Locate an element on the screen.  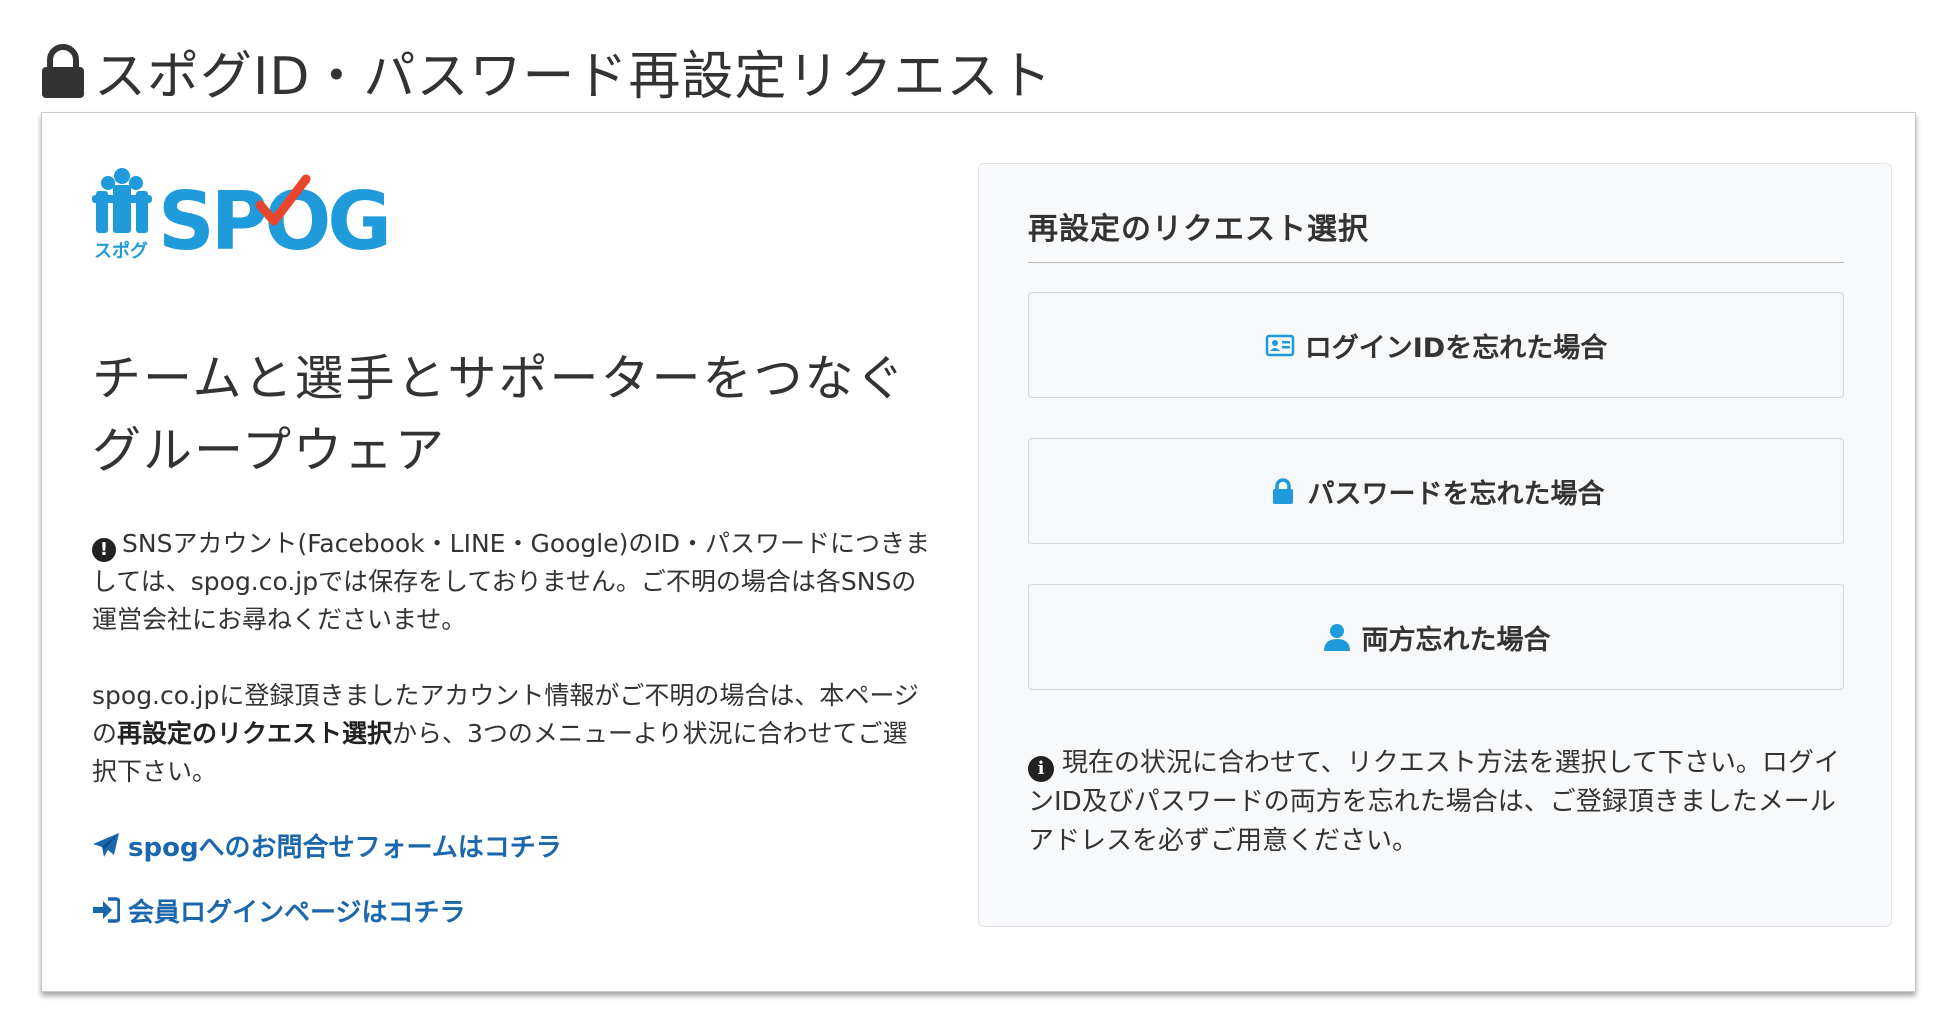
forgot-login-id-label: ログインIDを忘れた場合 is located at coordinates (1456, 348).